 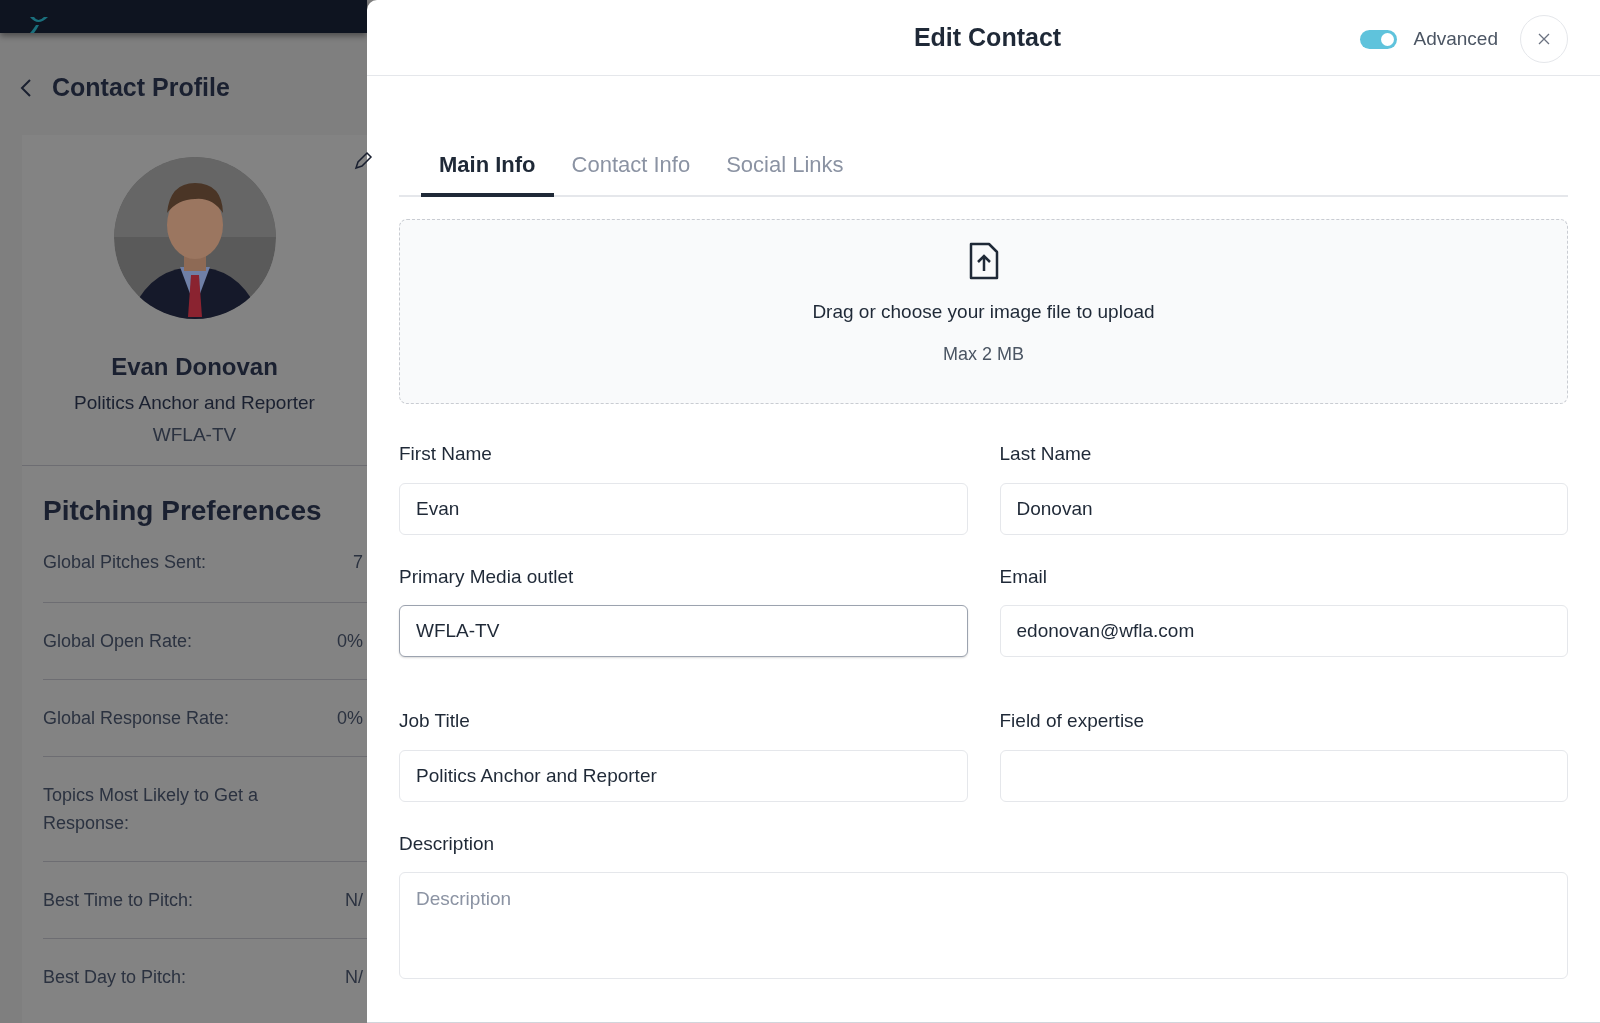 What do you see at coordinates (1283, 508) in the screenshot?
I see `input-field: Donovan` at bounding box center [1283, 508].